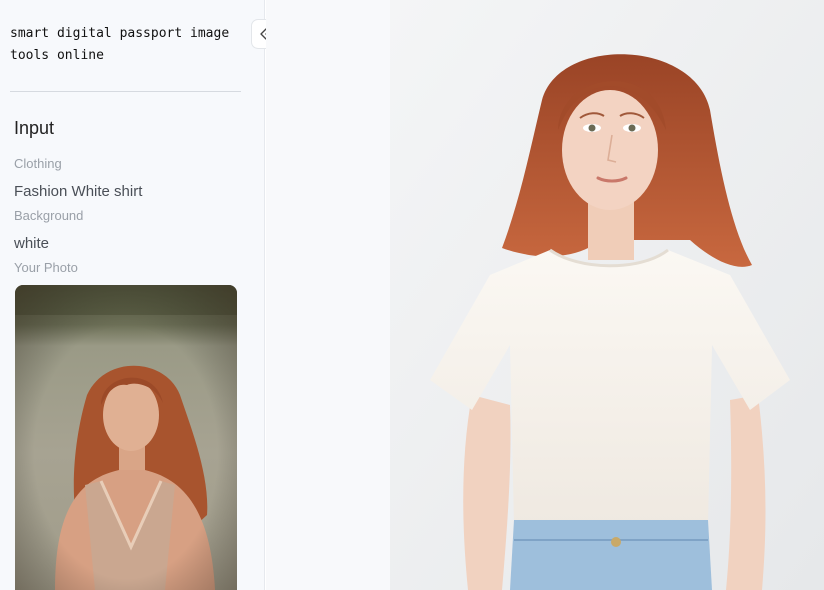 This screenshot has height=590, width=824. Describe the element at coordinates (126, 437) in the screenshot. I see `uploaded-photo` at that location.